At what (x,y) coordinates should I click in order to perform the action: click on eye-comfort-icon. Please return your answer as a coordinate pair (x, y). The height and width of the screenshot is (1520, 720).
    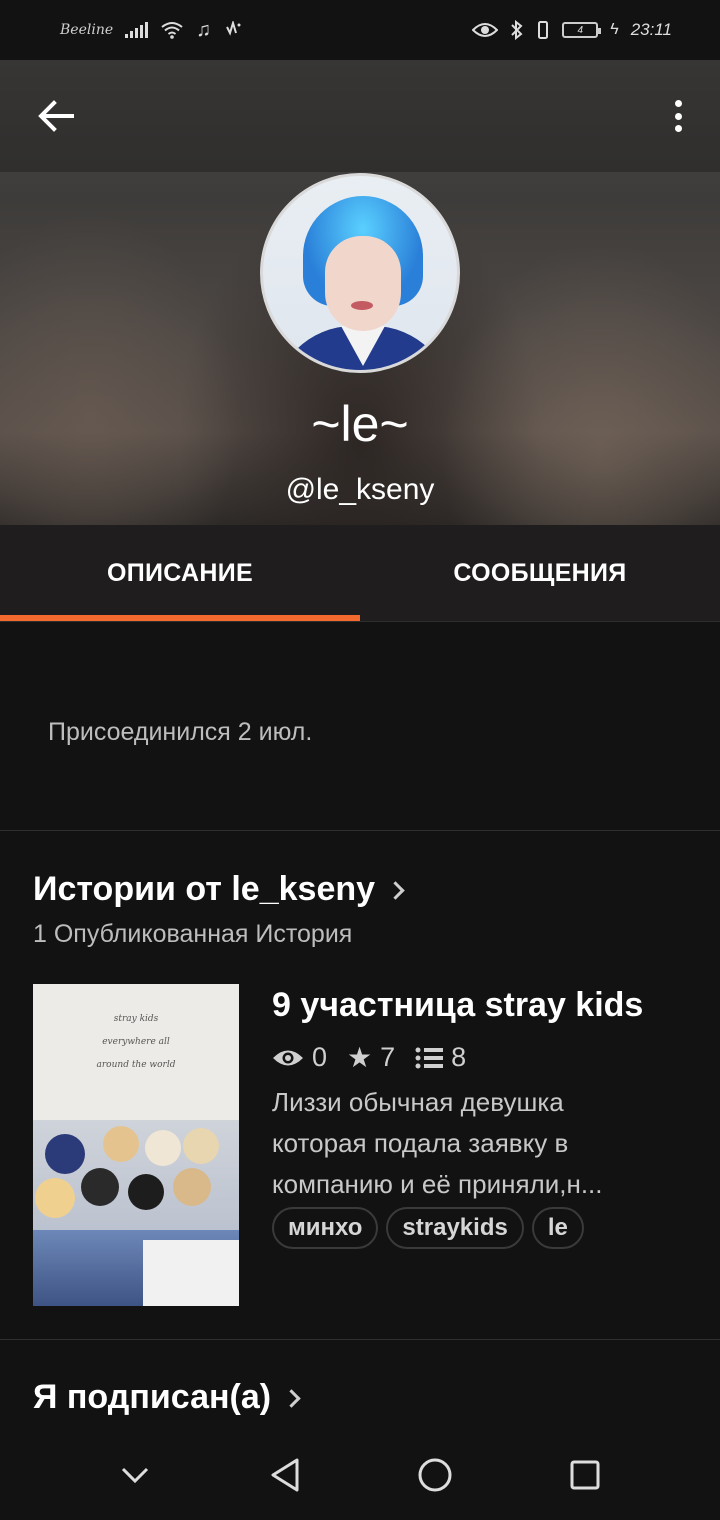
    Looking at the image, I should click on (485, 30).